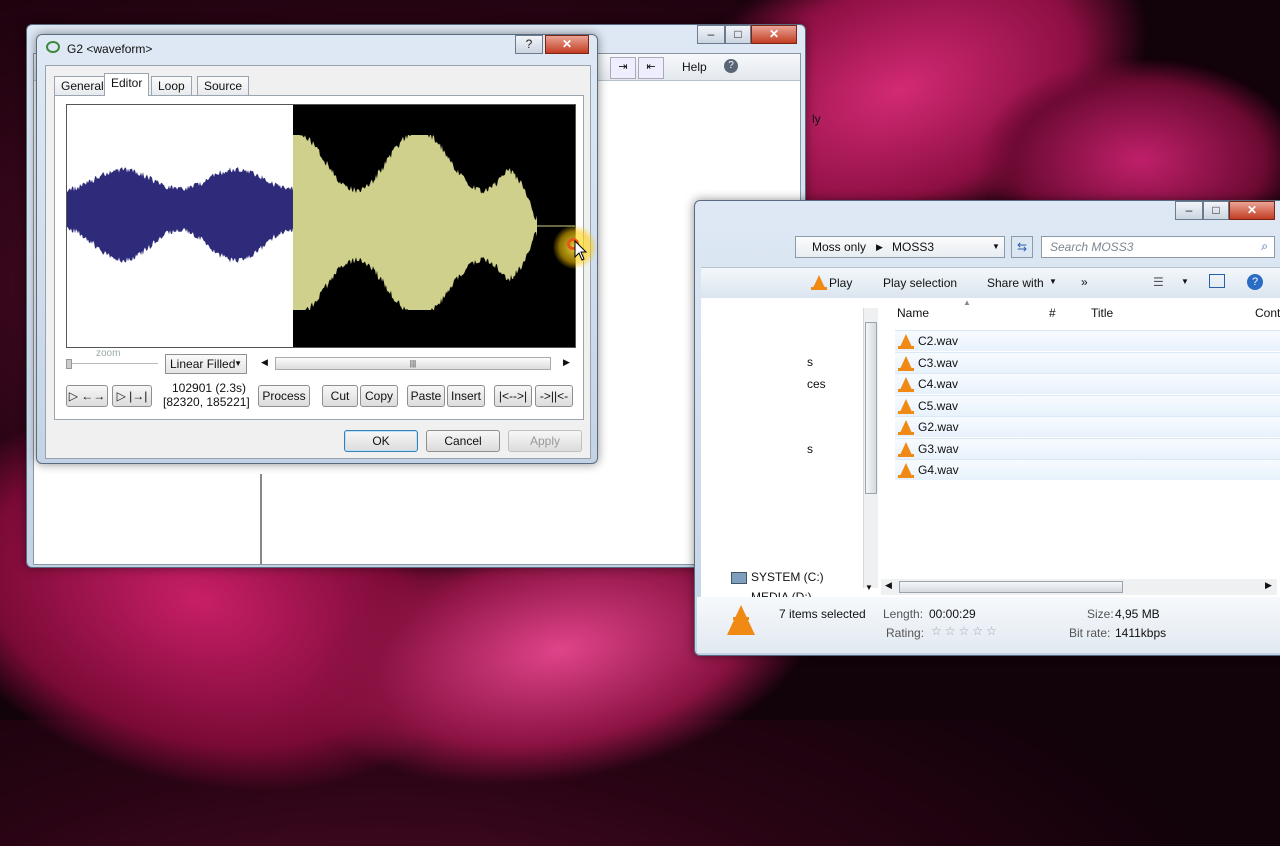  Describe the element at coordinates (869, 587) in the screenshot. I see `scroll-down-icon: ▼` at that location.